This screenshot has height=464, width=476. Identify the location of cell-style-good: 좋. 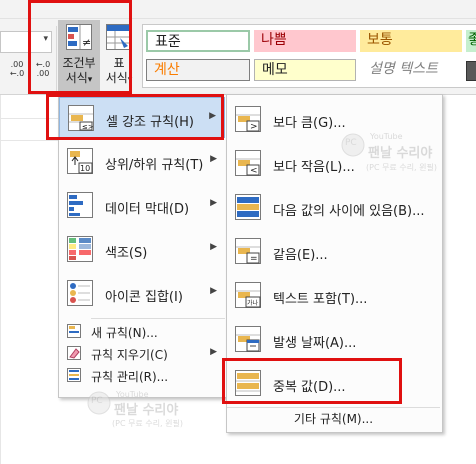
(471, 41).